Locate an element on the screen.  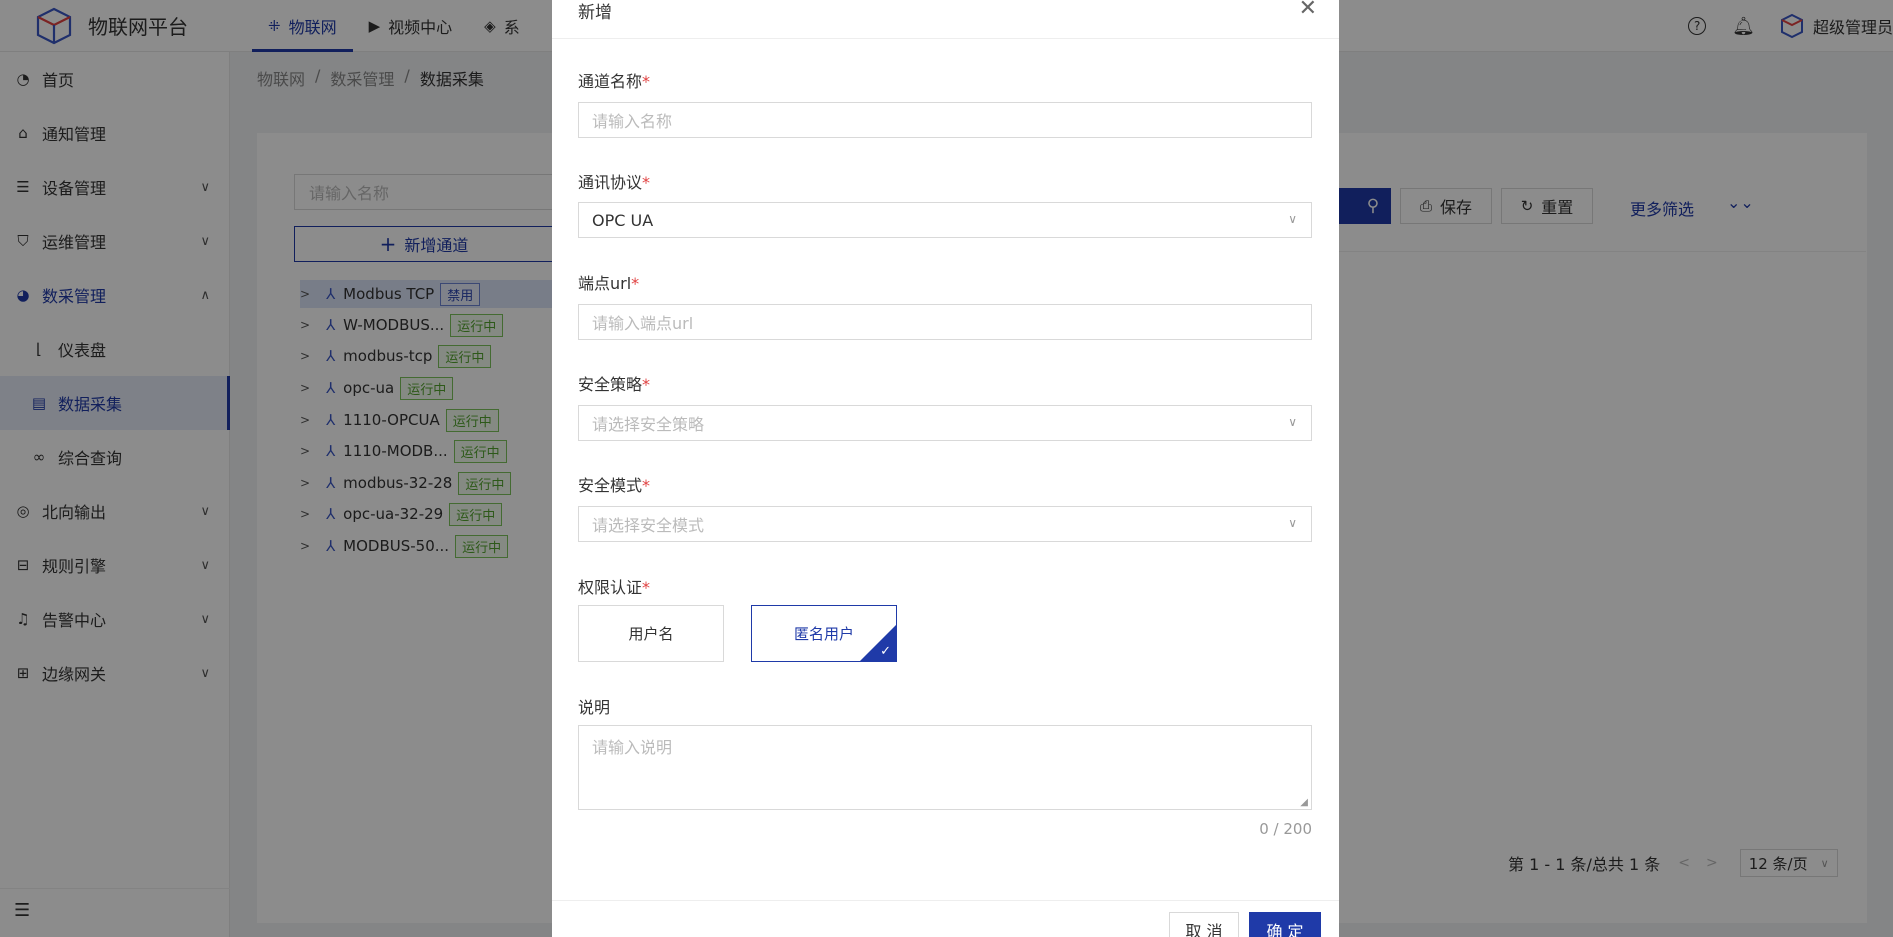
description-textarea: 请输入说明 ◢ is located at coordinates (945, 767).